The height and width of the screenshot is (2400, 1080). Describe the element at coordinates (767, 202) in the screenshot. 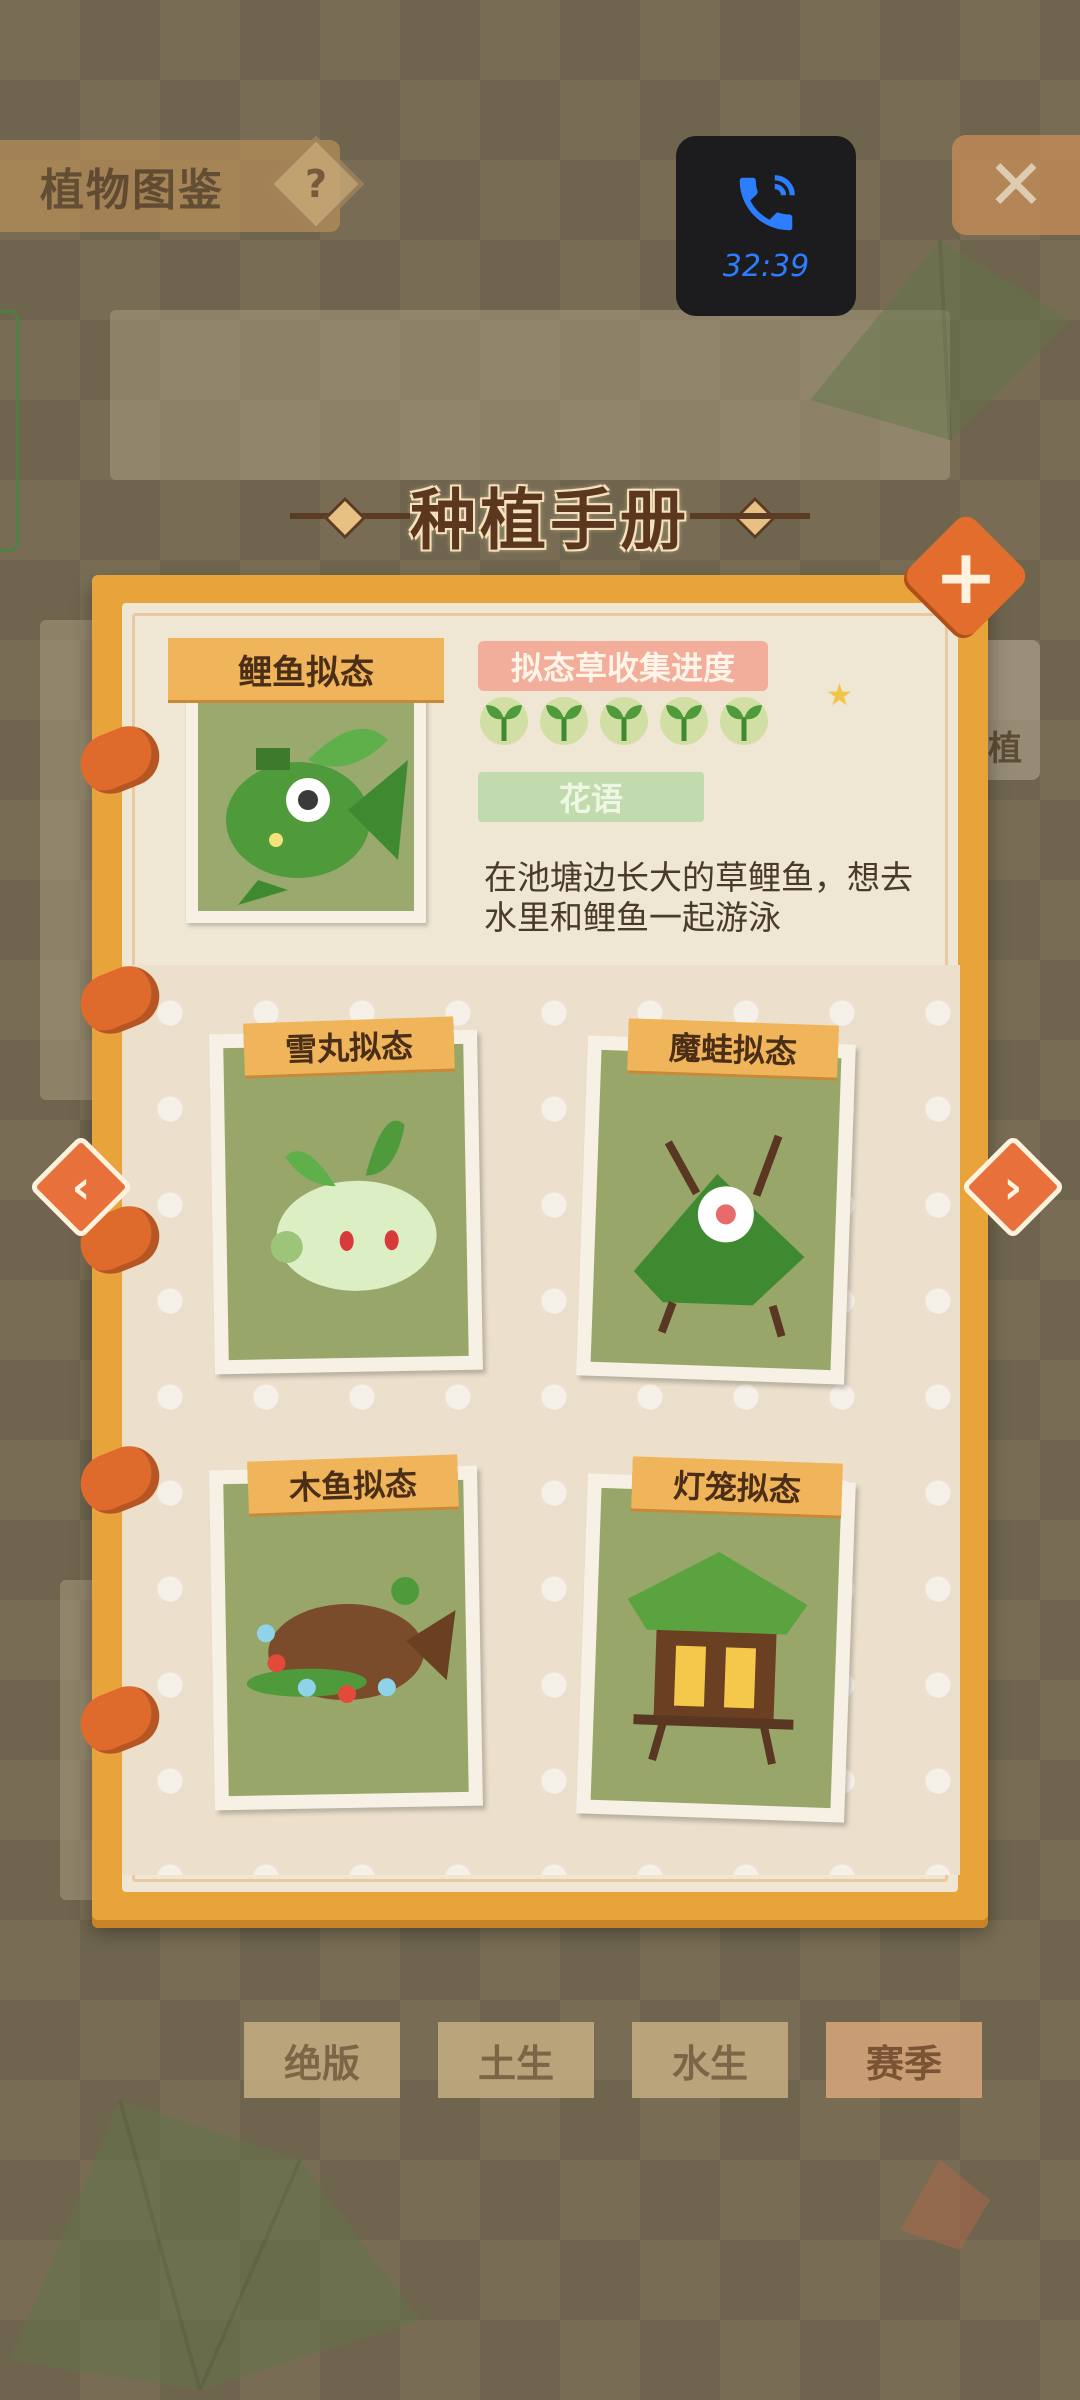

I see `phone-icon` at that location.